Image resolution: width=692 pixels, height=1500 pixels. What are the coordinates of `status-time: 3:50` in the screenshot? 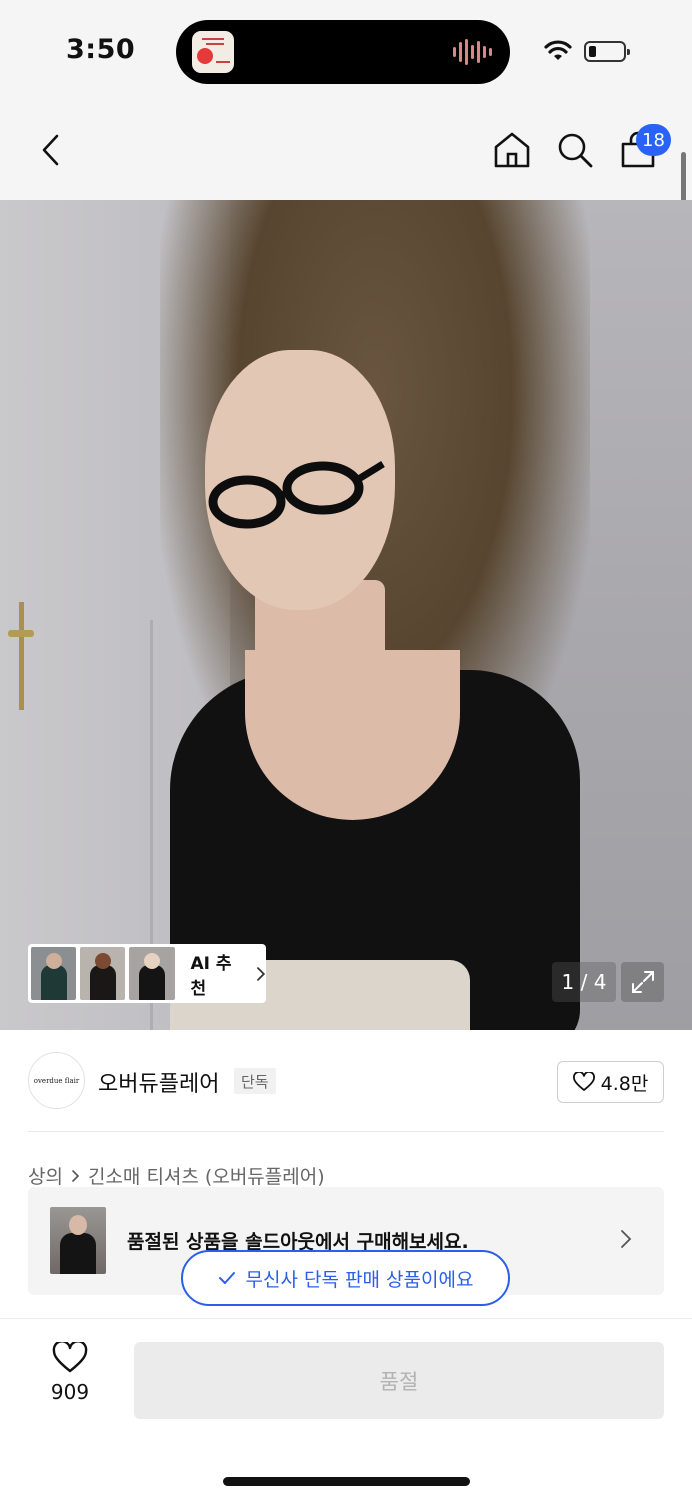 It's located at (101, 49).